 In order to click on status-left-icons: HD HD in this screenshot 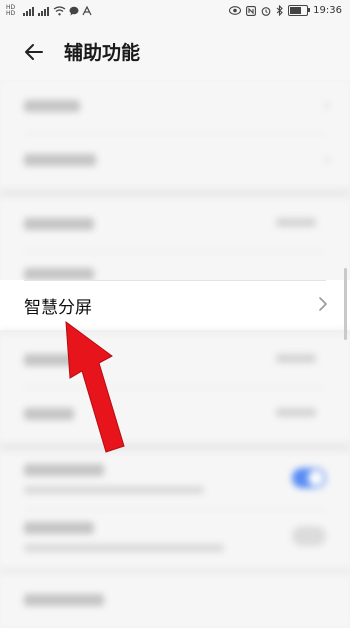, I will do `click(49, 11)`.